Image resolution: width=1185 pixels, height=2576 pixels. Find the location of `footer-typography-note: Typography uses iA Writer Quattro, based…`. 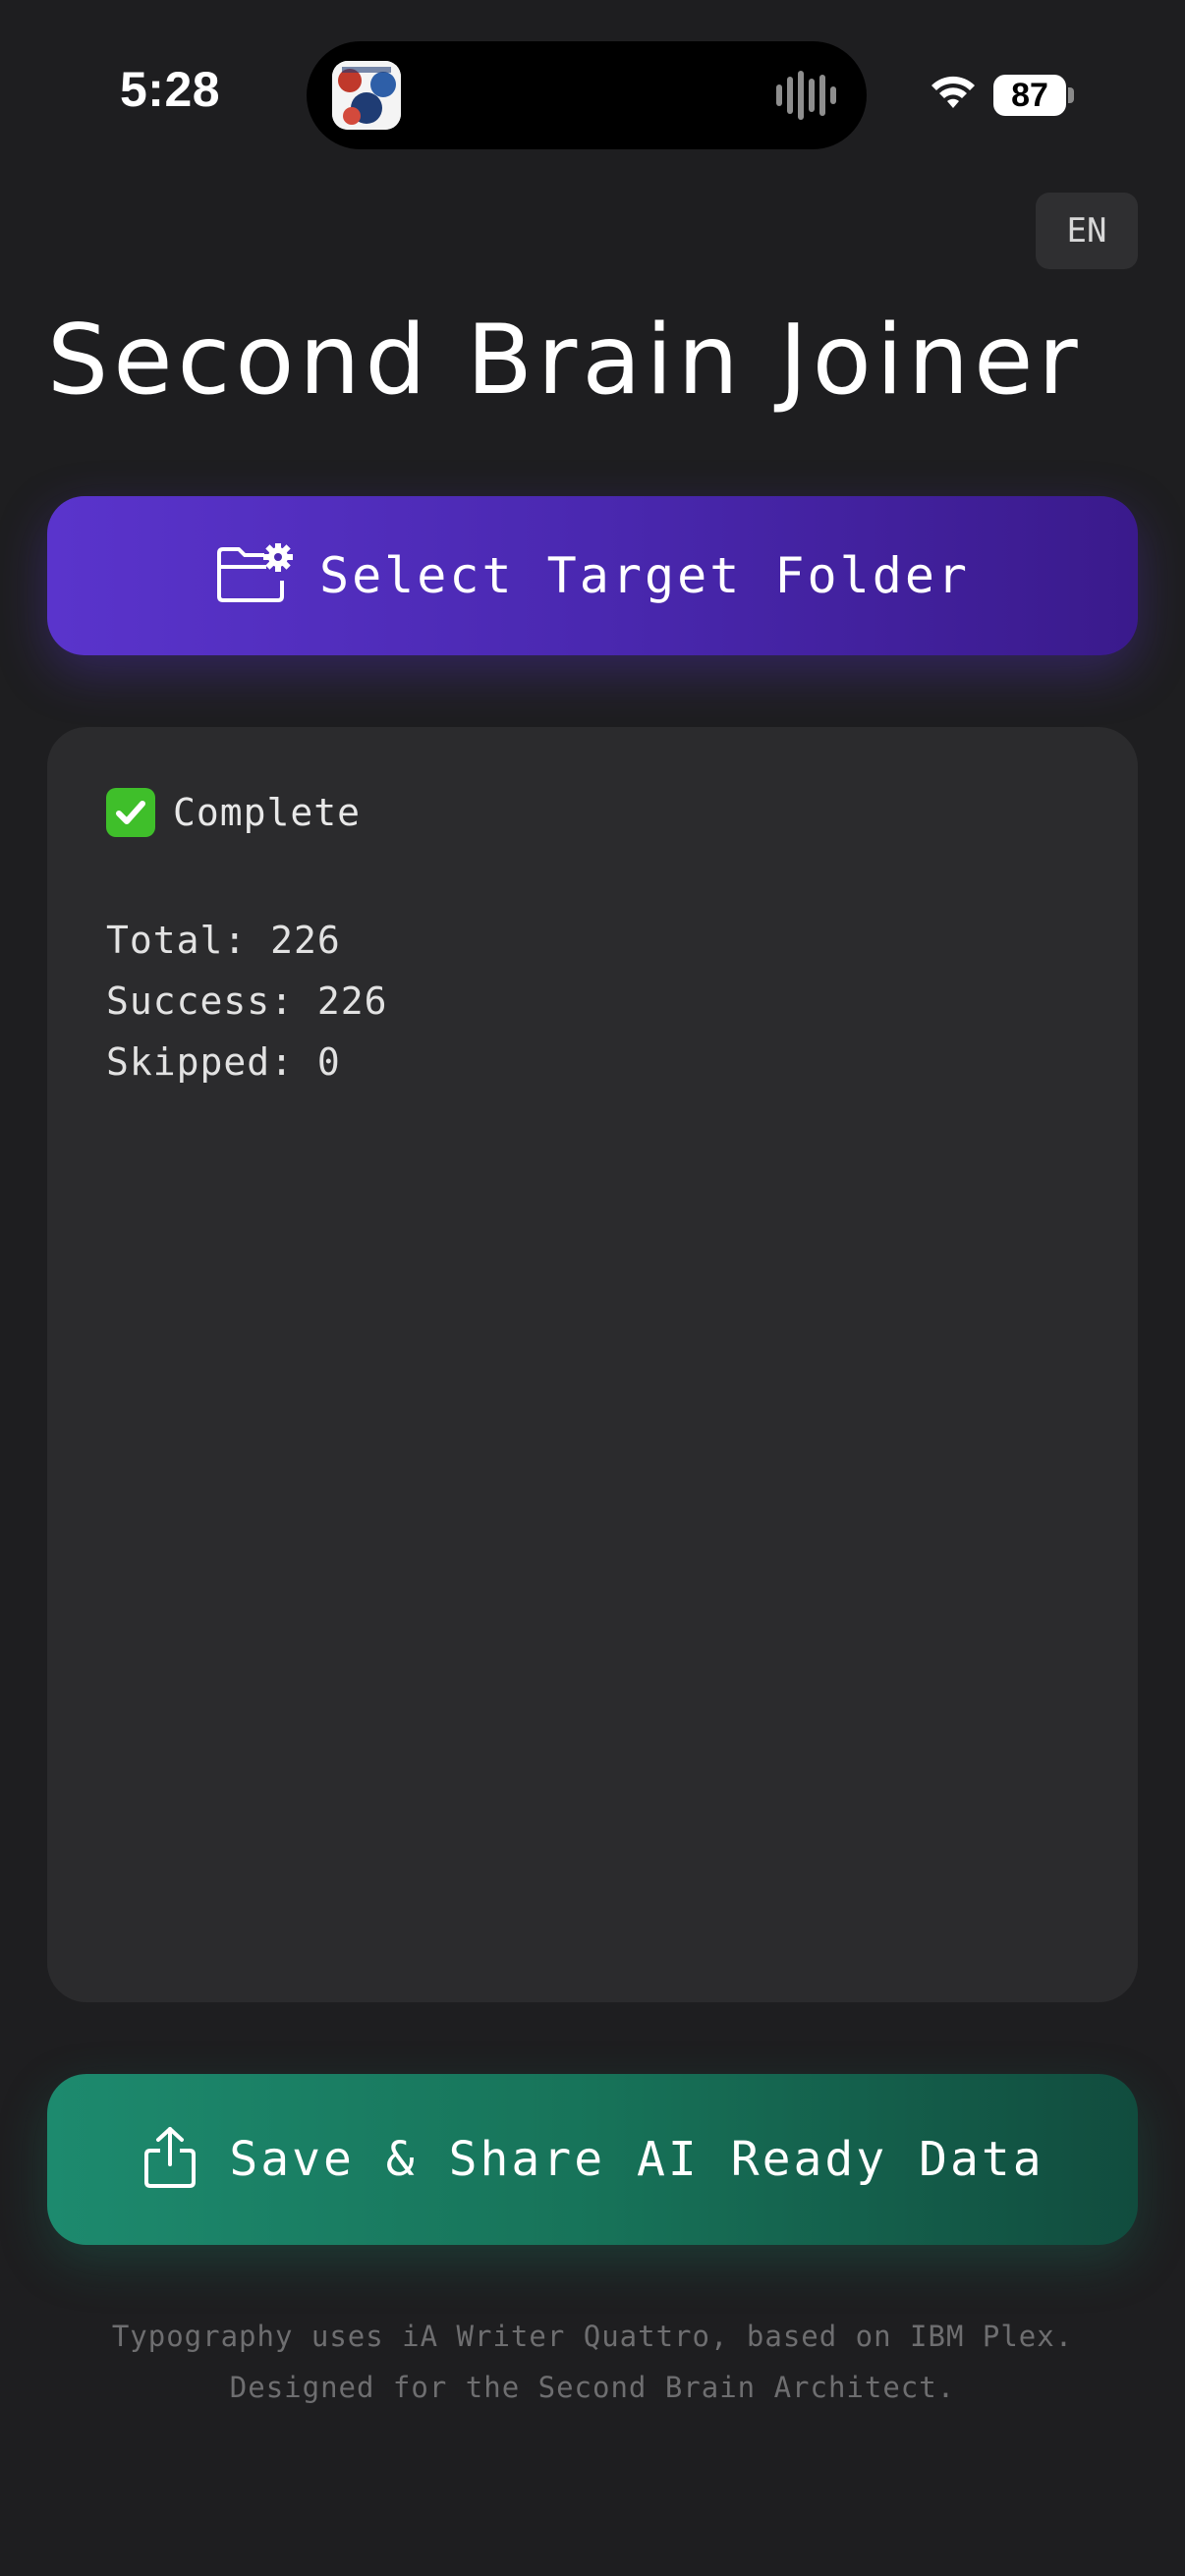

footer-typography-note: Typography uses iA Writer Quattro, based… is located at coordinates (592, 2336).